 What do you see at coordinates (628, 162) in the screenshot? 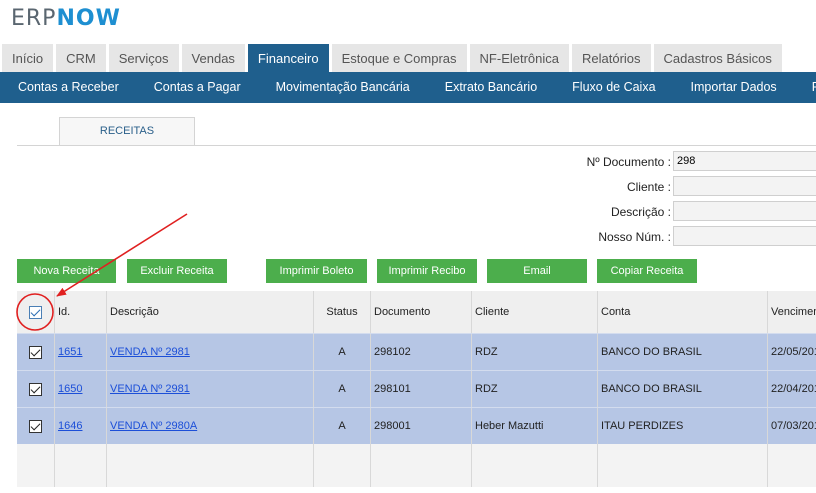
I see `documento-label: Nº Documento :` at bounding box center [628, 162].